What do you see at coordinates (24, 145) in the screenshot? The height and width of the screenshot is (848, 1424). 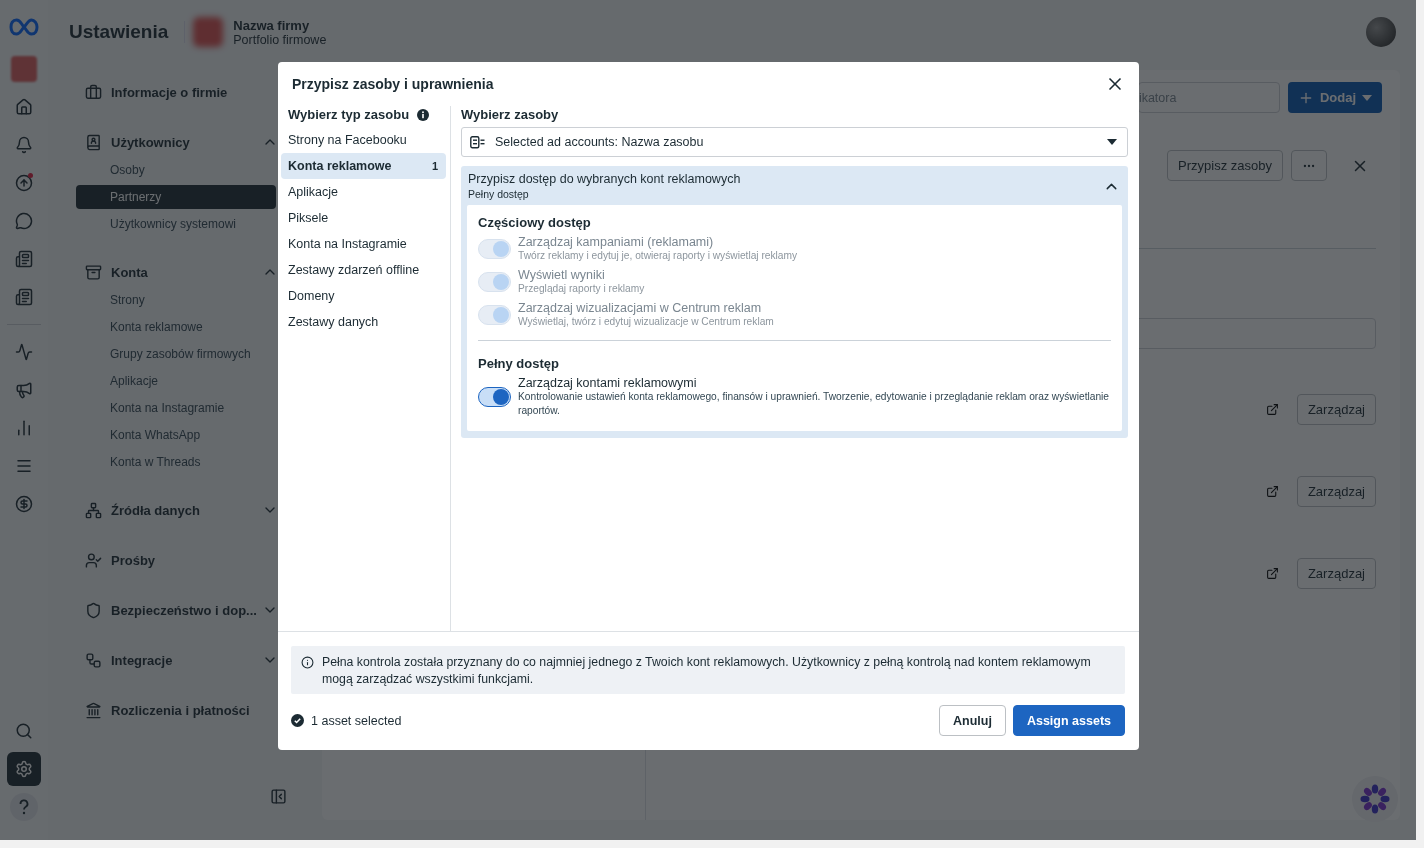 I see `bell-icon` at bounding box center [24, 145].